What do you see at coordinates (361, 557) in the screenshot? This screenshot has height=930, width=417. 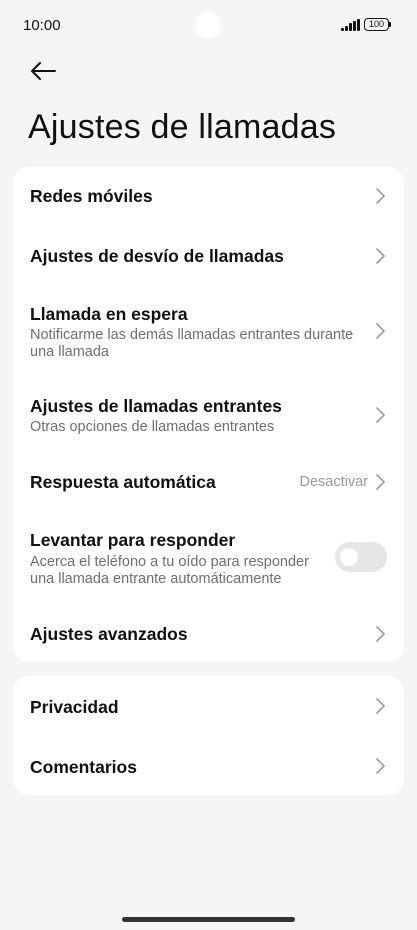 I see `raise-to-answer-toggle` at bounding box center [361, 557].